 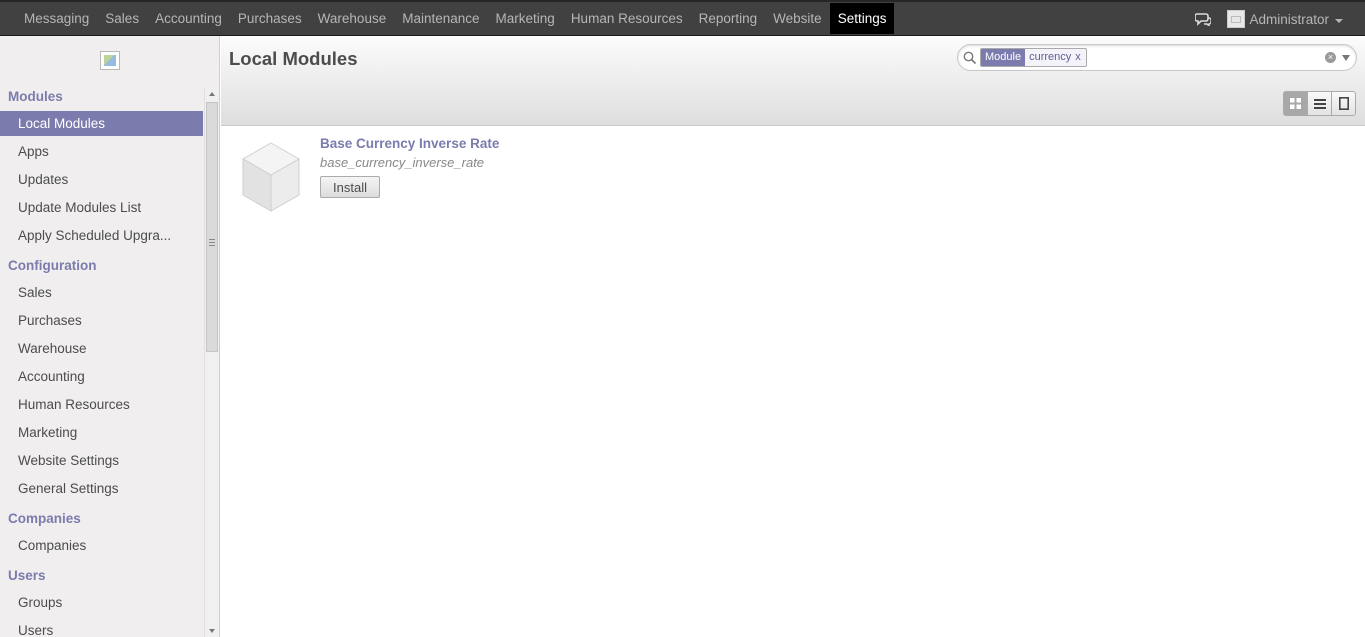 I want to click on scroll-thumb, so click(x=212, y=227).